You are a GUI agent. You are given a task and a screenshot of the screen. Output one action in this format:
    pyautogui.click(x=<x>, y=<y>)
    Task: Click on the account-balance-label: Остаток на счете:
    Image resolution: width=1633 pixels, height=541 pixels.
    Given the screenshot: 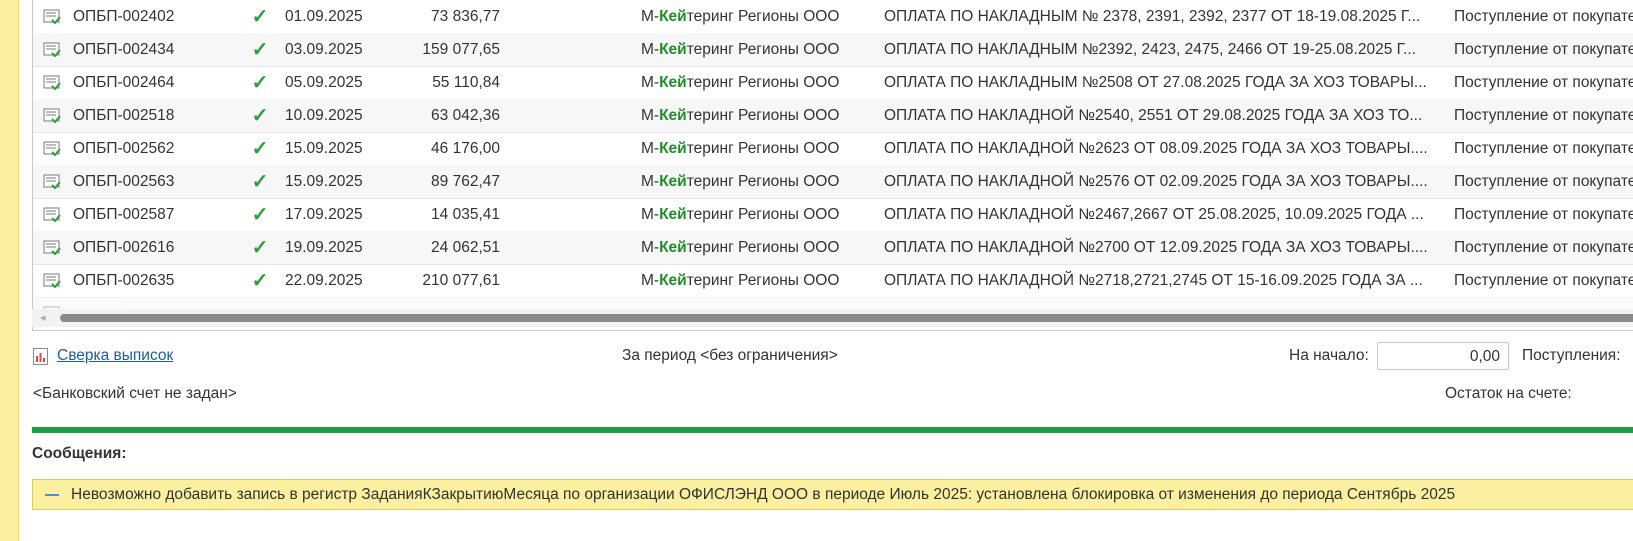 What is the action you would take?
    pyautogui.click(x=1508, y=393)
    